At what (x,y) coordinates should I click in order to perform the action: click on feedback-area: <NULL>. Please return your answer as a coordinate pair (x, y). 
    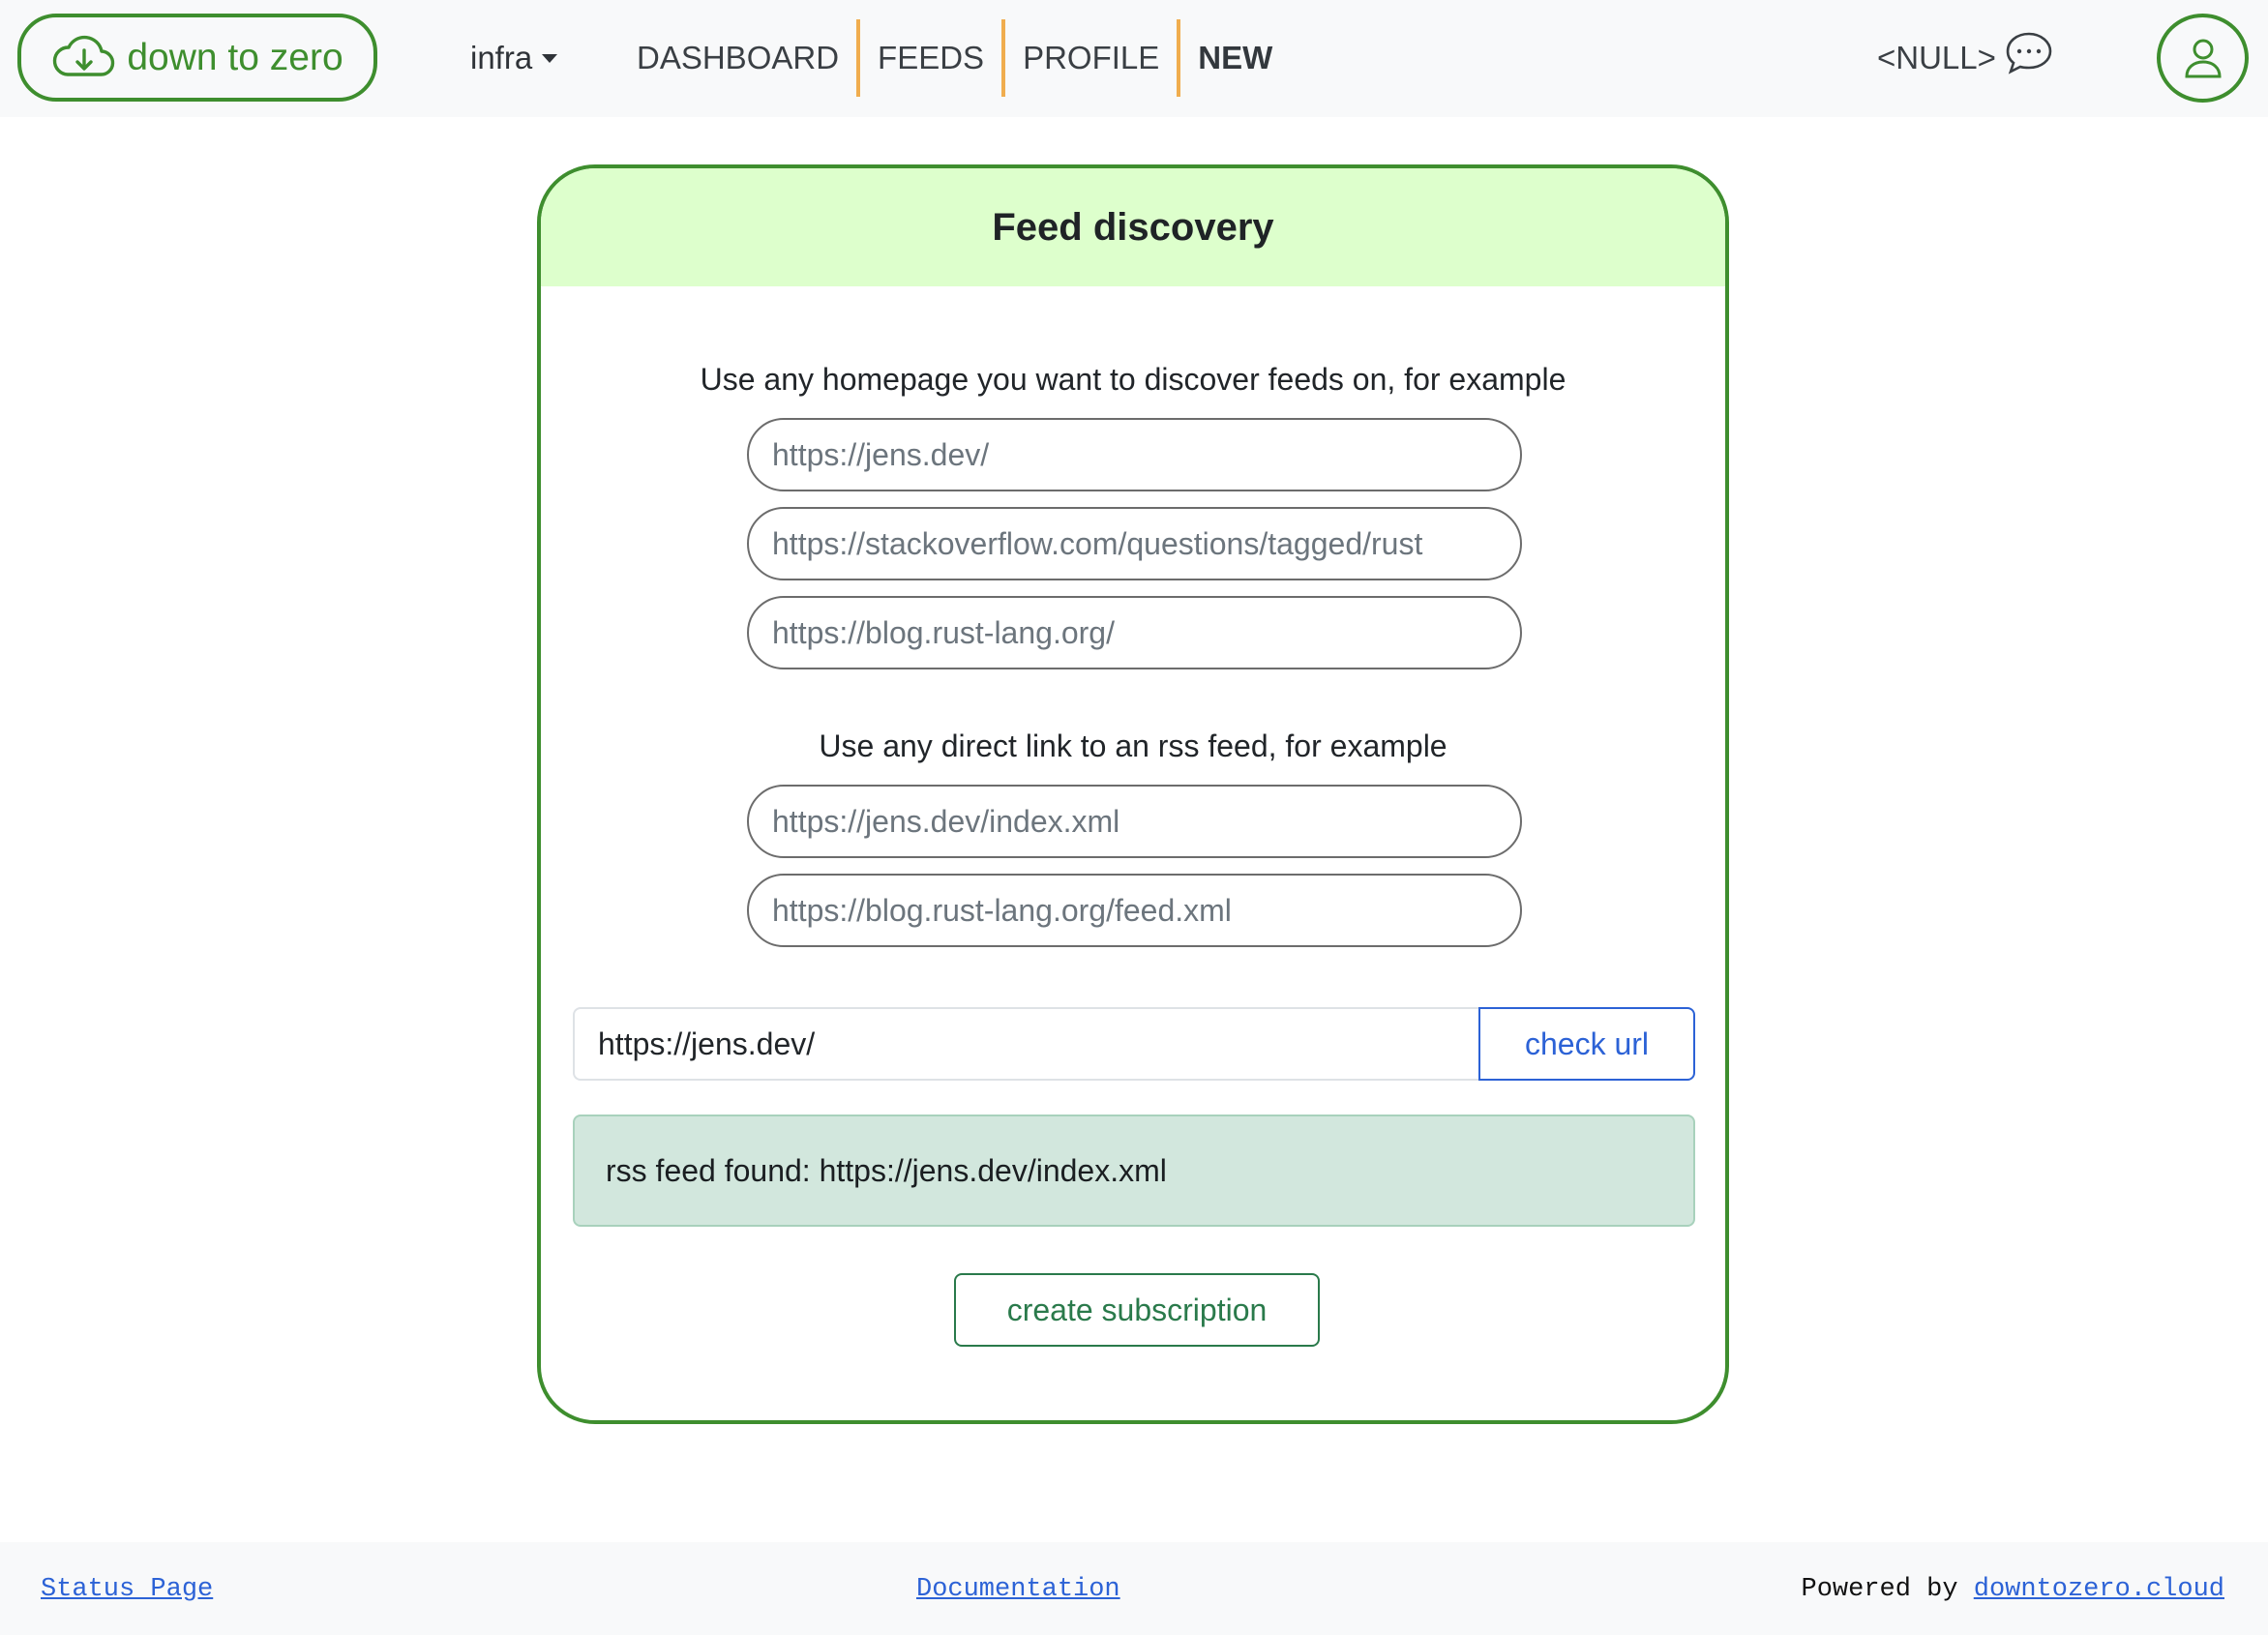
    Looking at the image, I should click on (1965, 58).